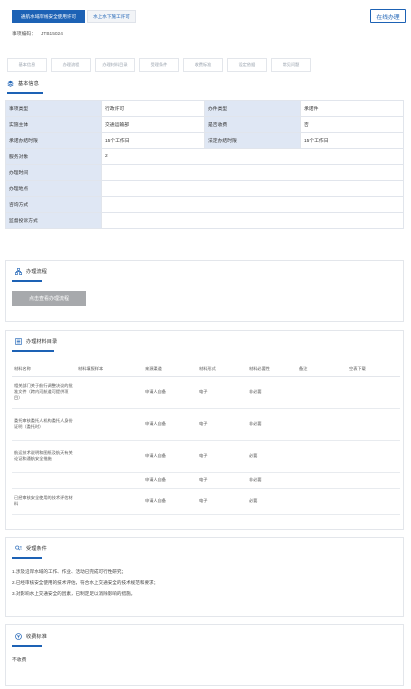 The image size is (411, 689). Describe the element at coordinates (53, 188) in the screenshot. I see `handling-place-label: 办理地点` at that location.